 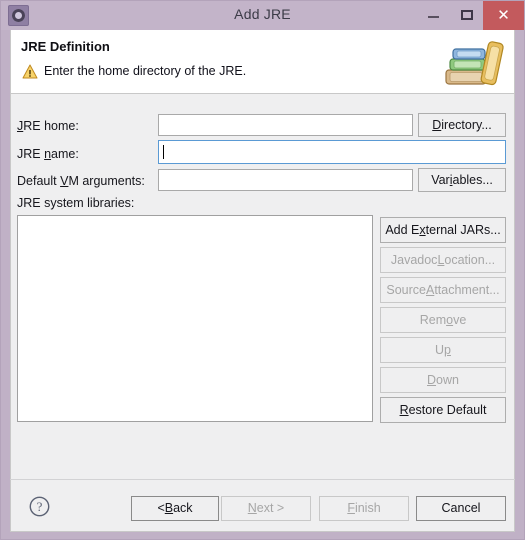 What do you see at coordinates (76, 203) in the screenshot?
I see `system-libraries-label: JRE system libraries:` at bounding box center [76, 203].